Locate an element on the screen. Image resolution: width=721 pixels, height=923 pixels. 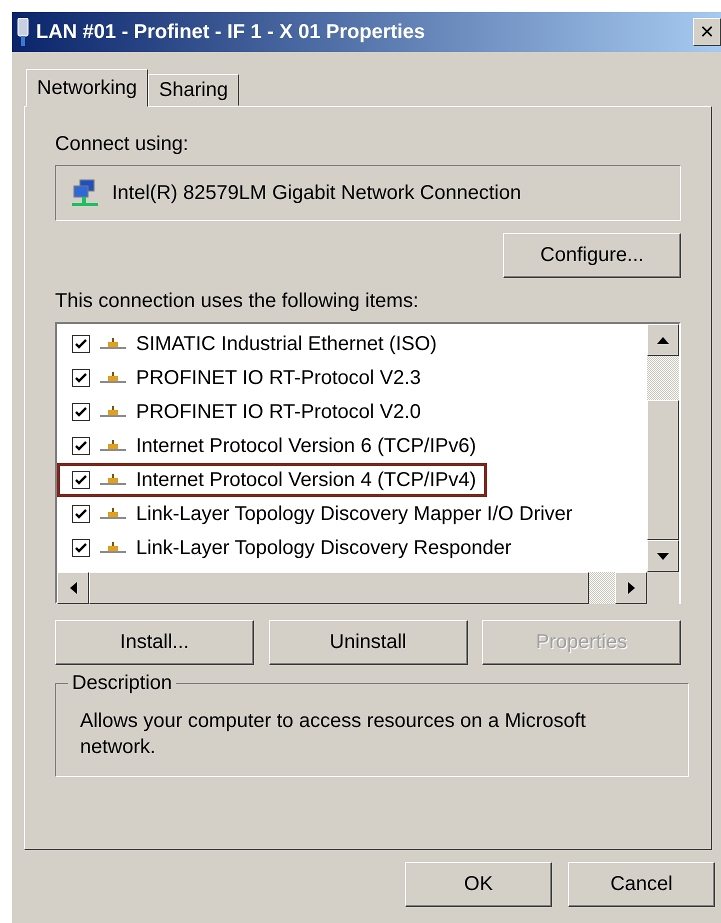
highlight-frame: Internet Protocol Version 4 (TCP/IPv4) is located at coordinates (272, 480).